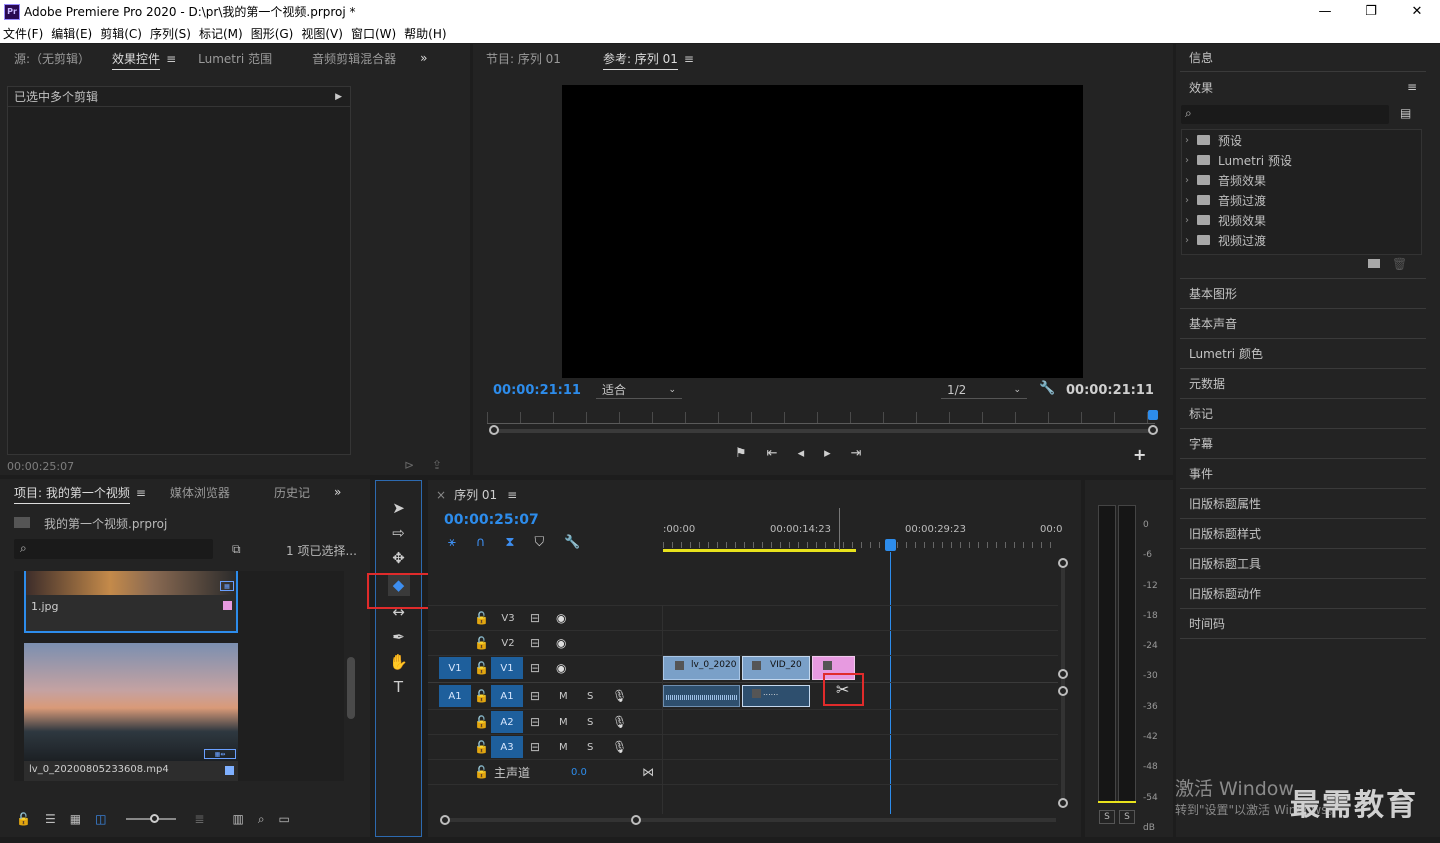 This screenshot has width=1440, height=843. What do you see at coordinates (398, 533) in the screenshot?
I see `track-select-tool-icon: ⇨` at bounding box center [398, 533].